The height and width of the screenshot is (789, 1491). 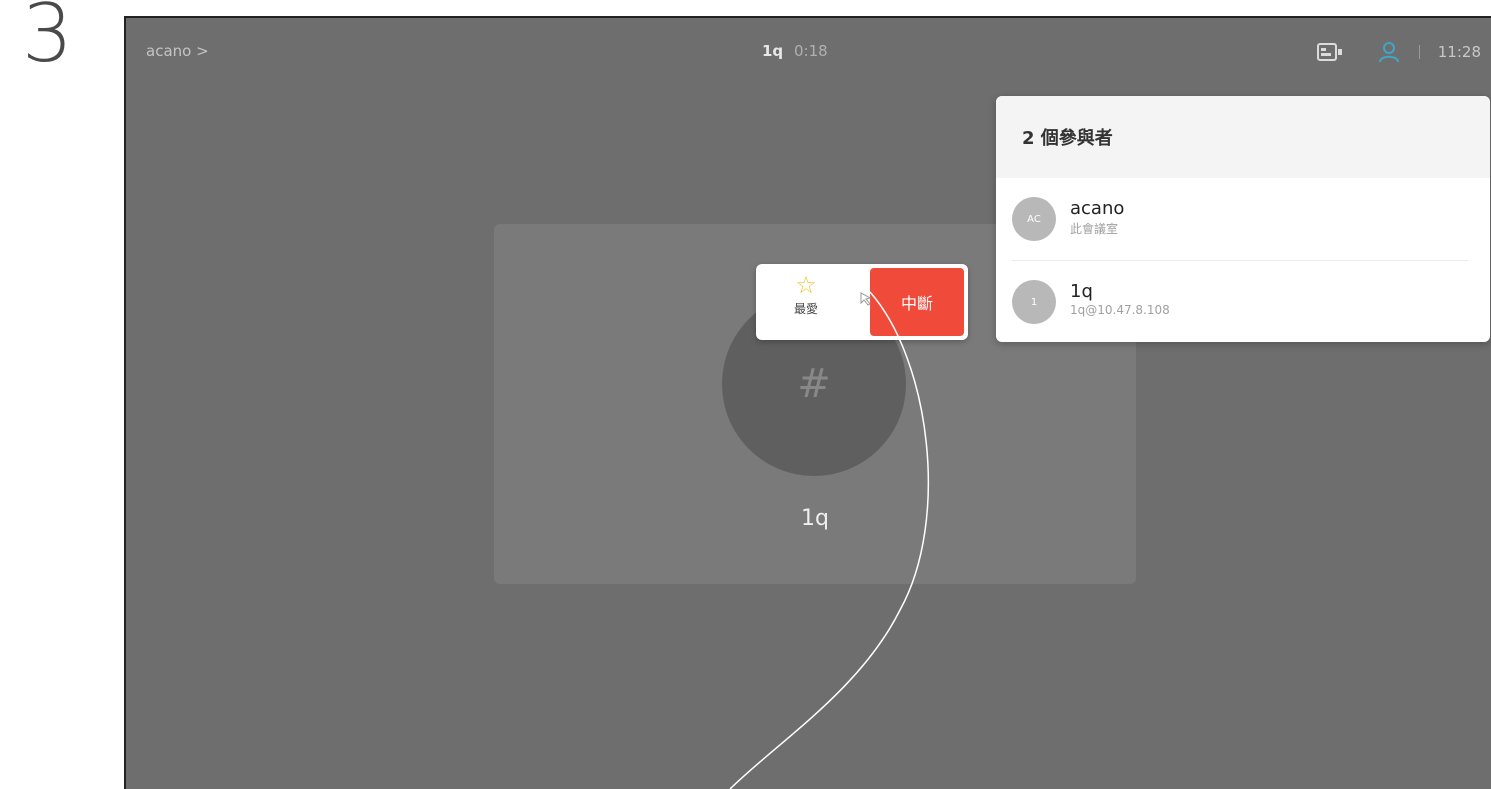 What do you see at coordinates (866, 299) in the screenshot?
I see `cursor-icon` at bounding box center [866, 299].